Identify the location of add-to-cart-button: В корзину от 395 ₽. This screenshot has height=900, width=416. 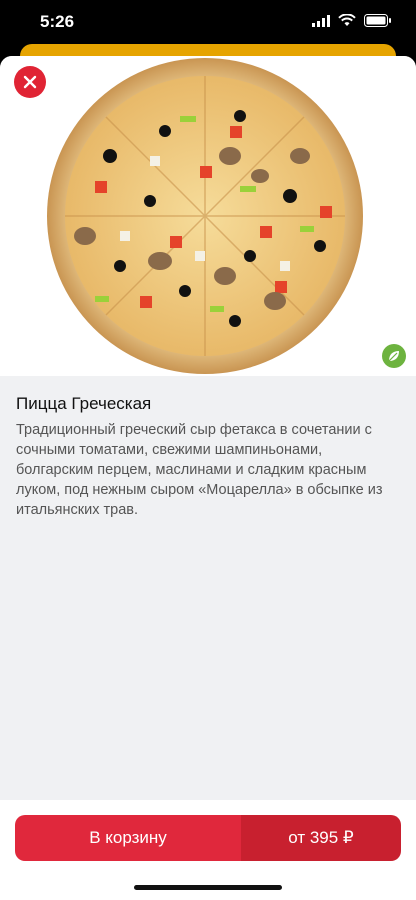
(208, 838).